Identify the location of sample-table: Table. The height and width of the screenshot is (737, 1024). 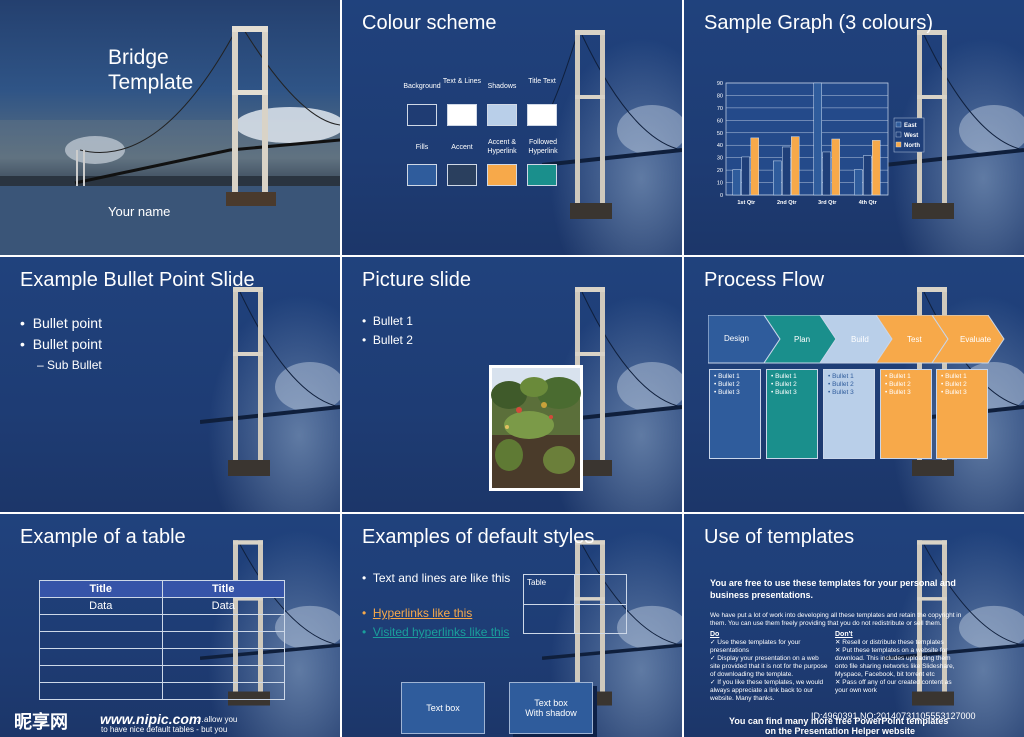
(575, 604).